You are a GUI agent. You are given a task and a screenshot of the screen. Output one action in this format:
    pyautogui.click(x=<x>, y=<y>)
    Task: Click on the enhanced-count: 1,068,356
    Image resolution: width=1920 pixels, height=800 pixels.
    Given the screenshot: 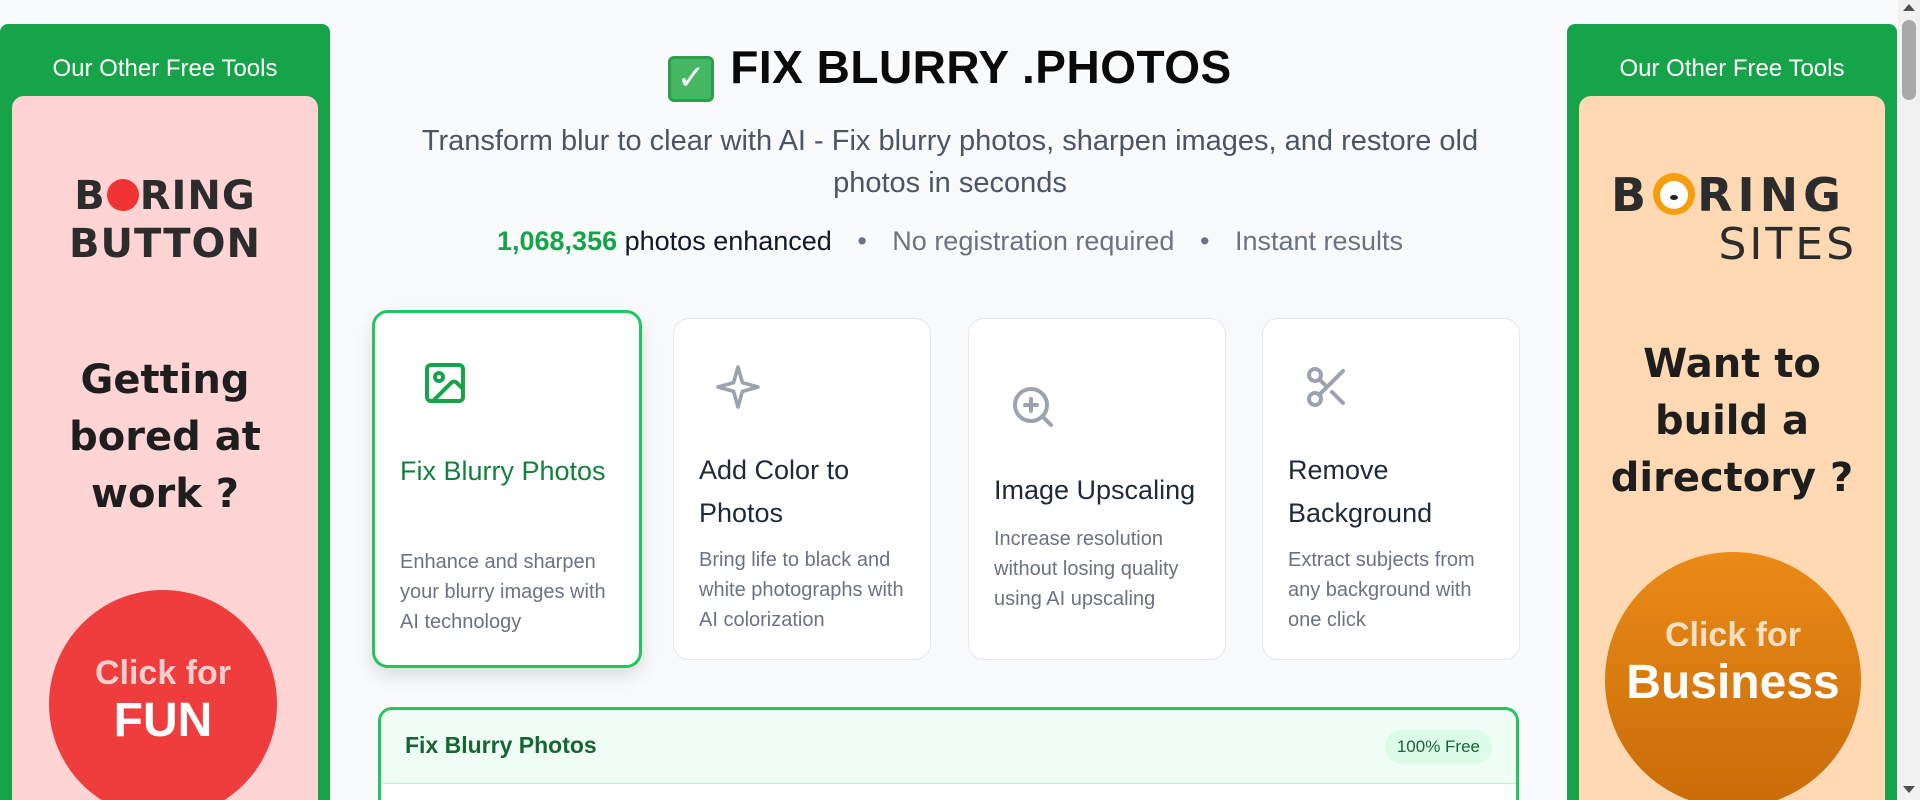 What is the action you would take?
    pyautogui.click(x=557, y=241)
    